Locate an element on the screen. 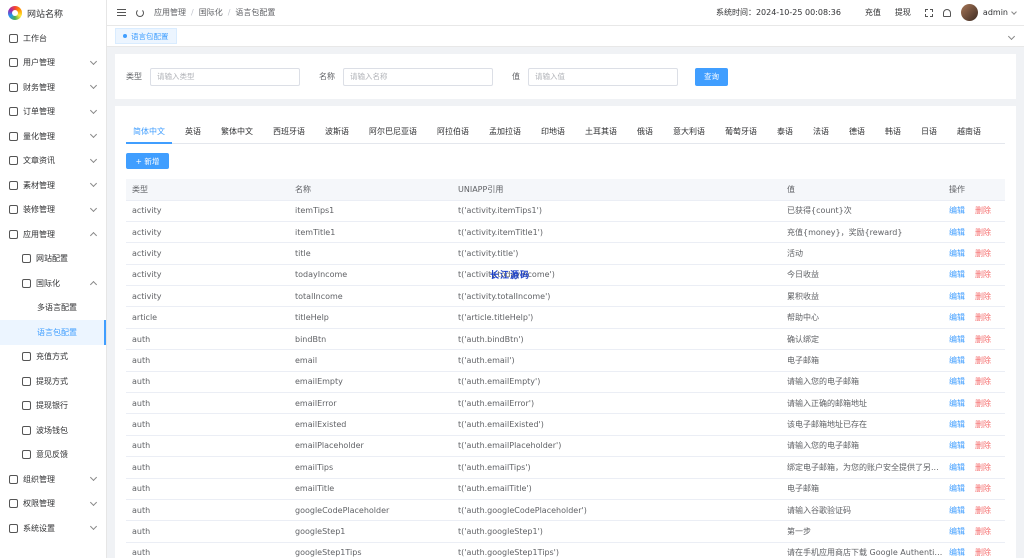 The width and height of the screenshot is (1024, 558). tab-language: 日语 is located at coordinates (929, 134).